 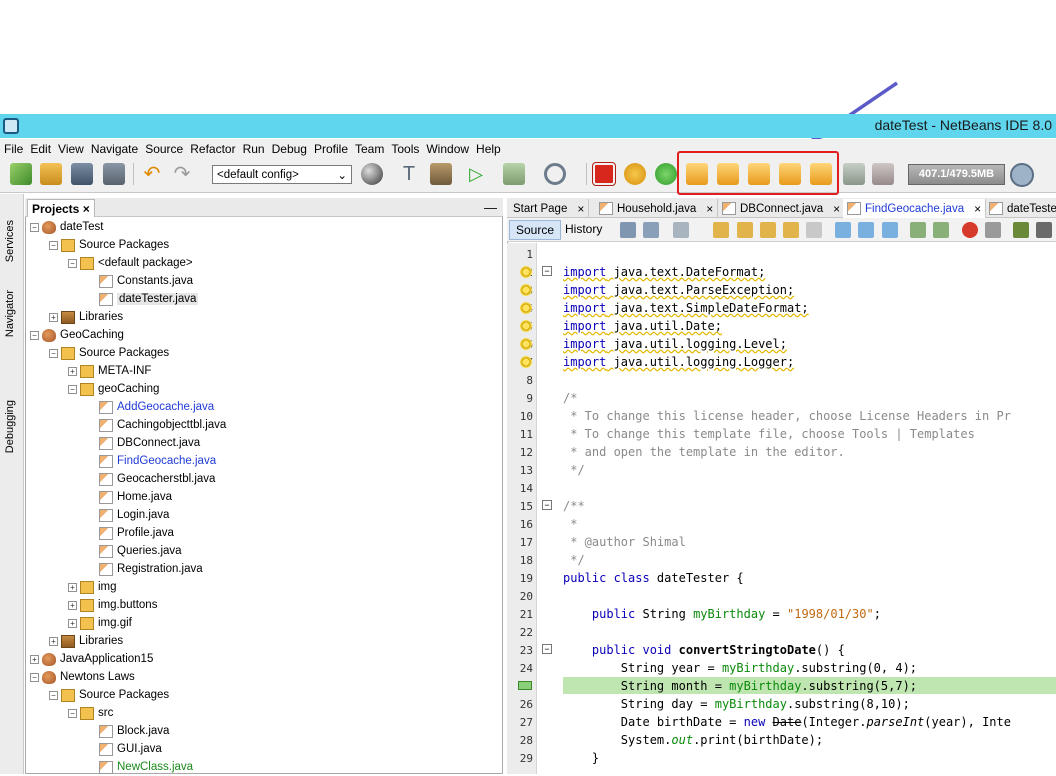 What do you see at coordinates (331, 149) in the screenshot?
I see `menu-profile: Profile` at bounding box center [331, 149].